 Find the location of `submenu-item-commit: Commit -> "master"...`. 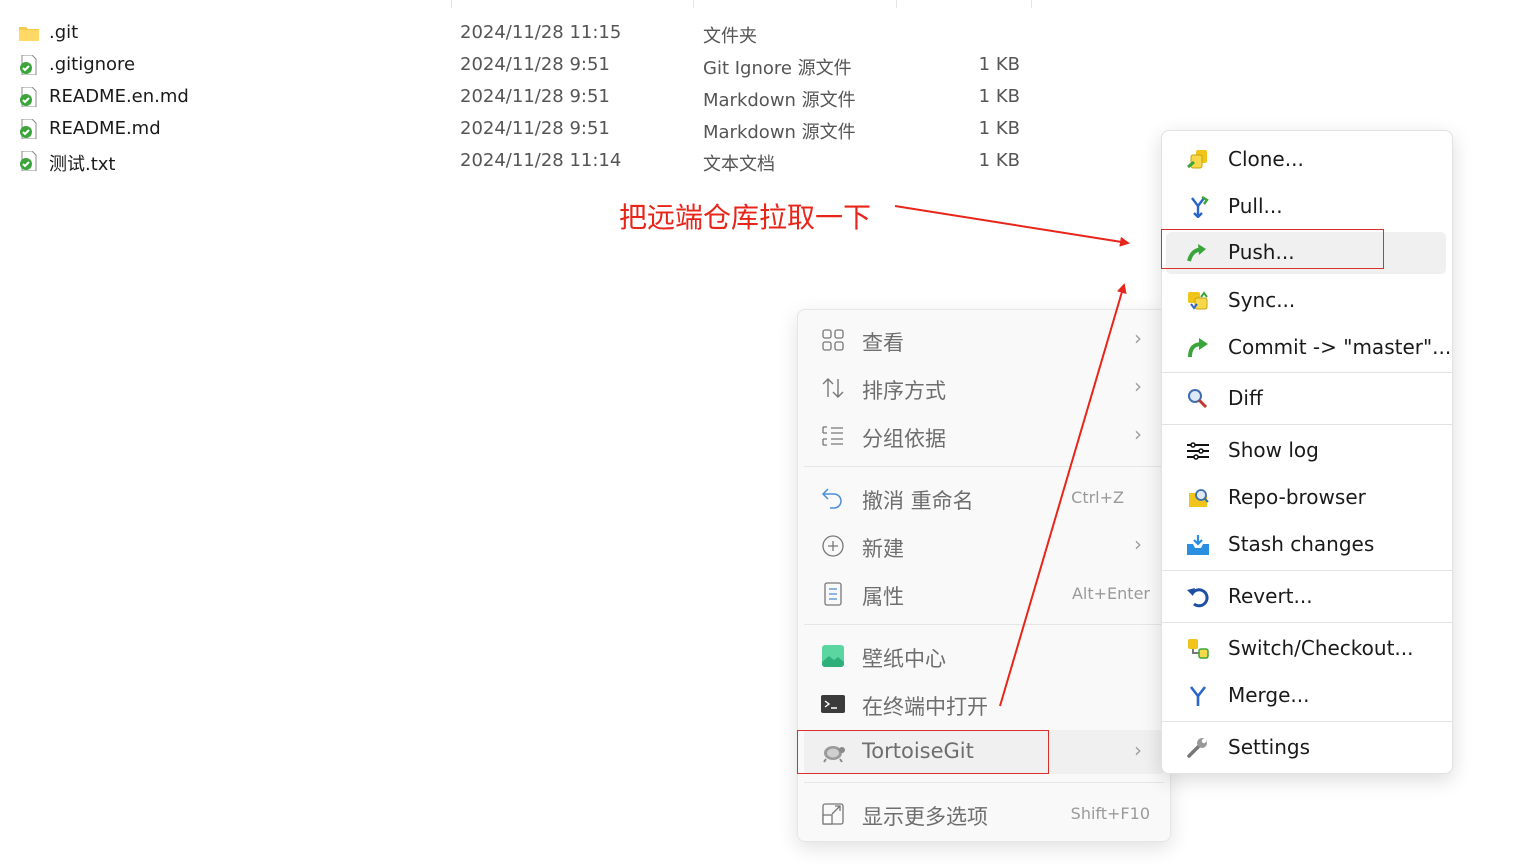

submenu-item-commit: Commit -> "master"... is located at coordinates (1308, 348).